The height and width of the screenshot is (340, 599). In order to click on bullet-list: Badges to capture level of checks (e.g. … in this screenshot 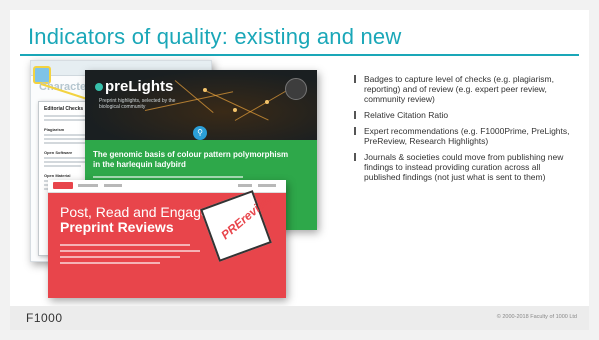, I will do `click(464, 131)`.